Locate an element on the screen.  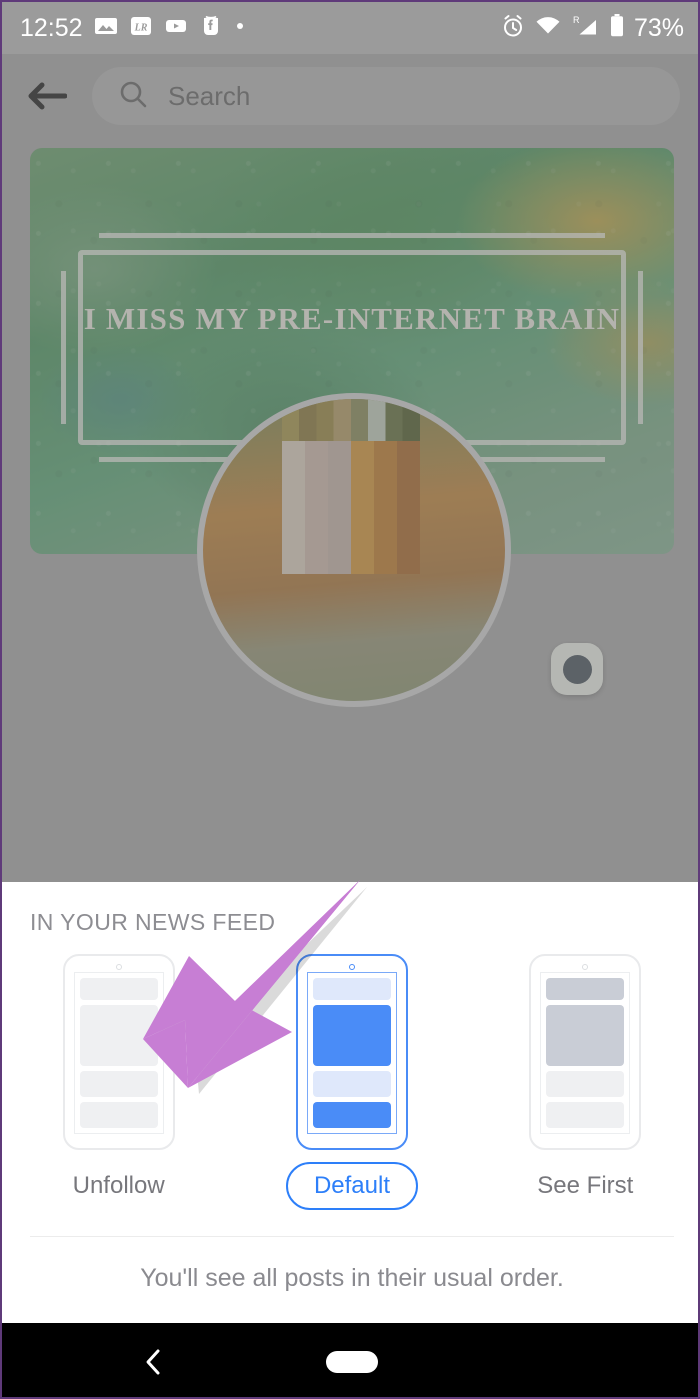
svg-text: LR is located at coordinates (140, 27).